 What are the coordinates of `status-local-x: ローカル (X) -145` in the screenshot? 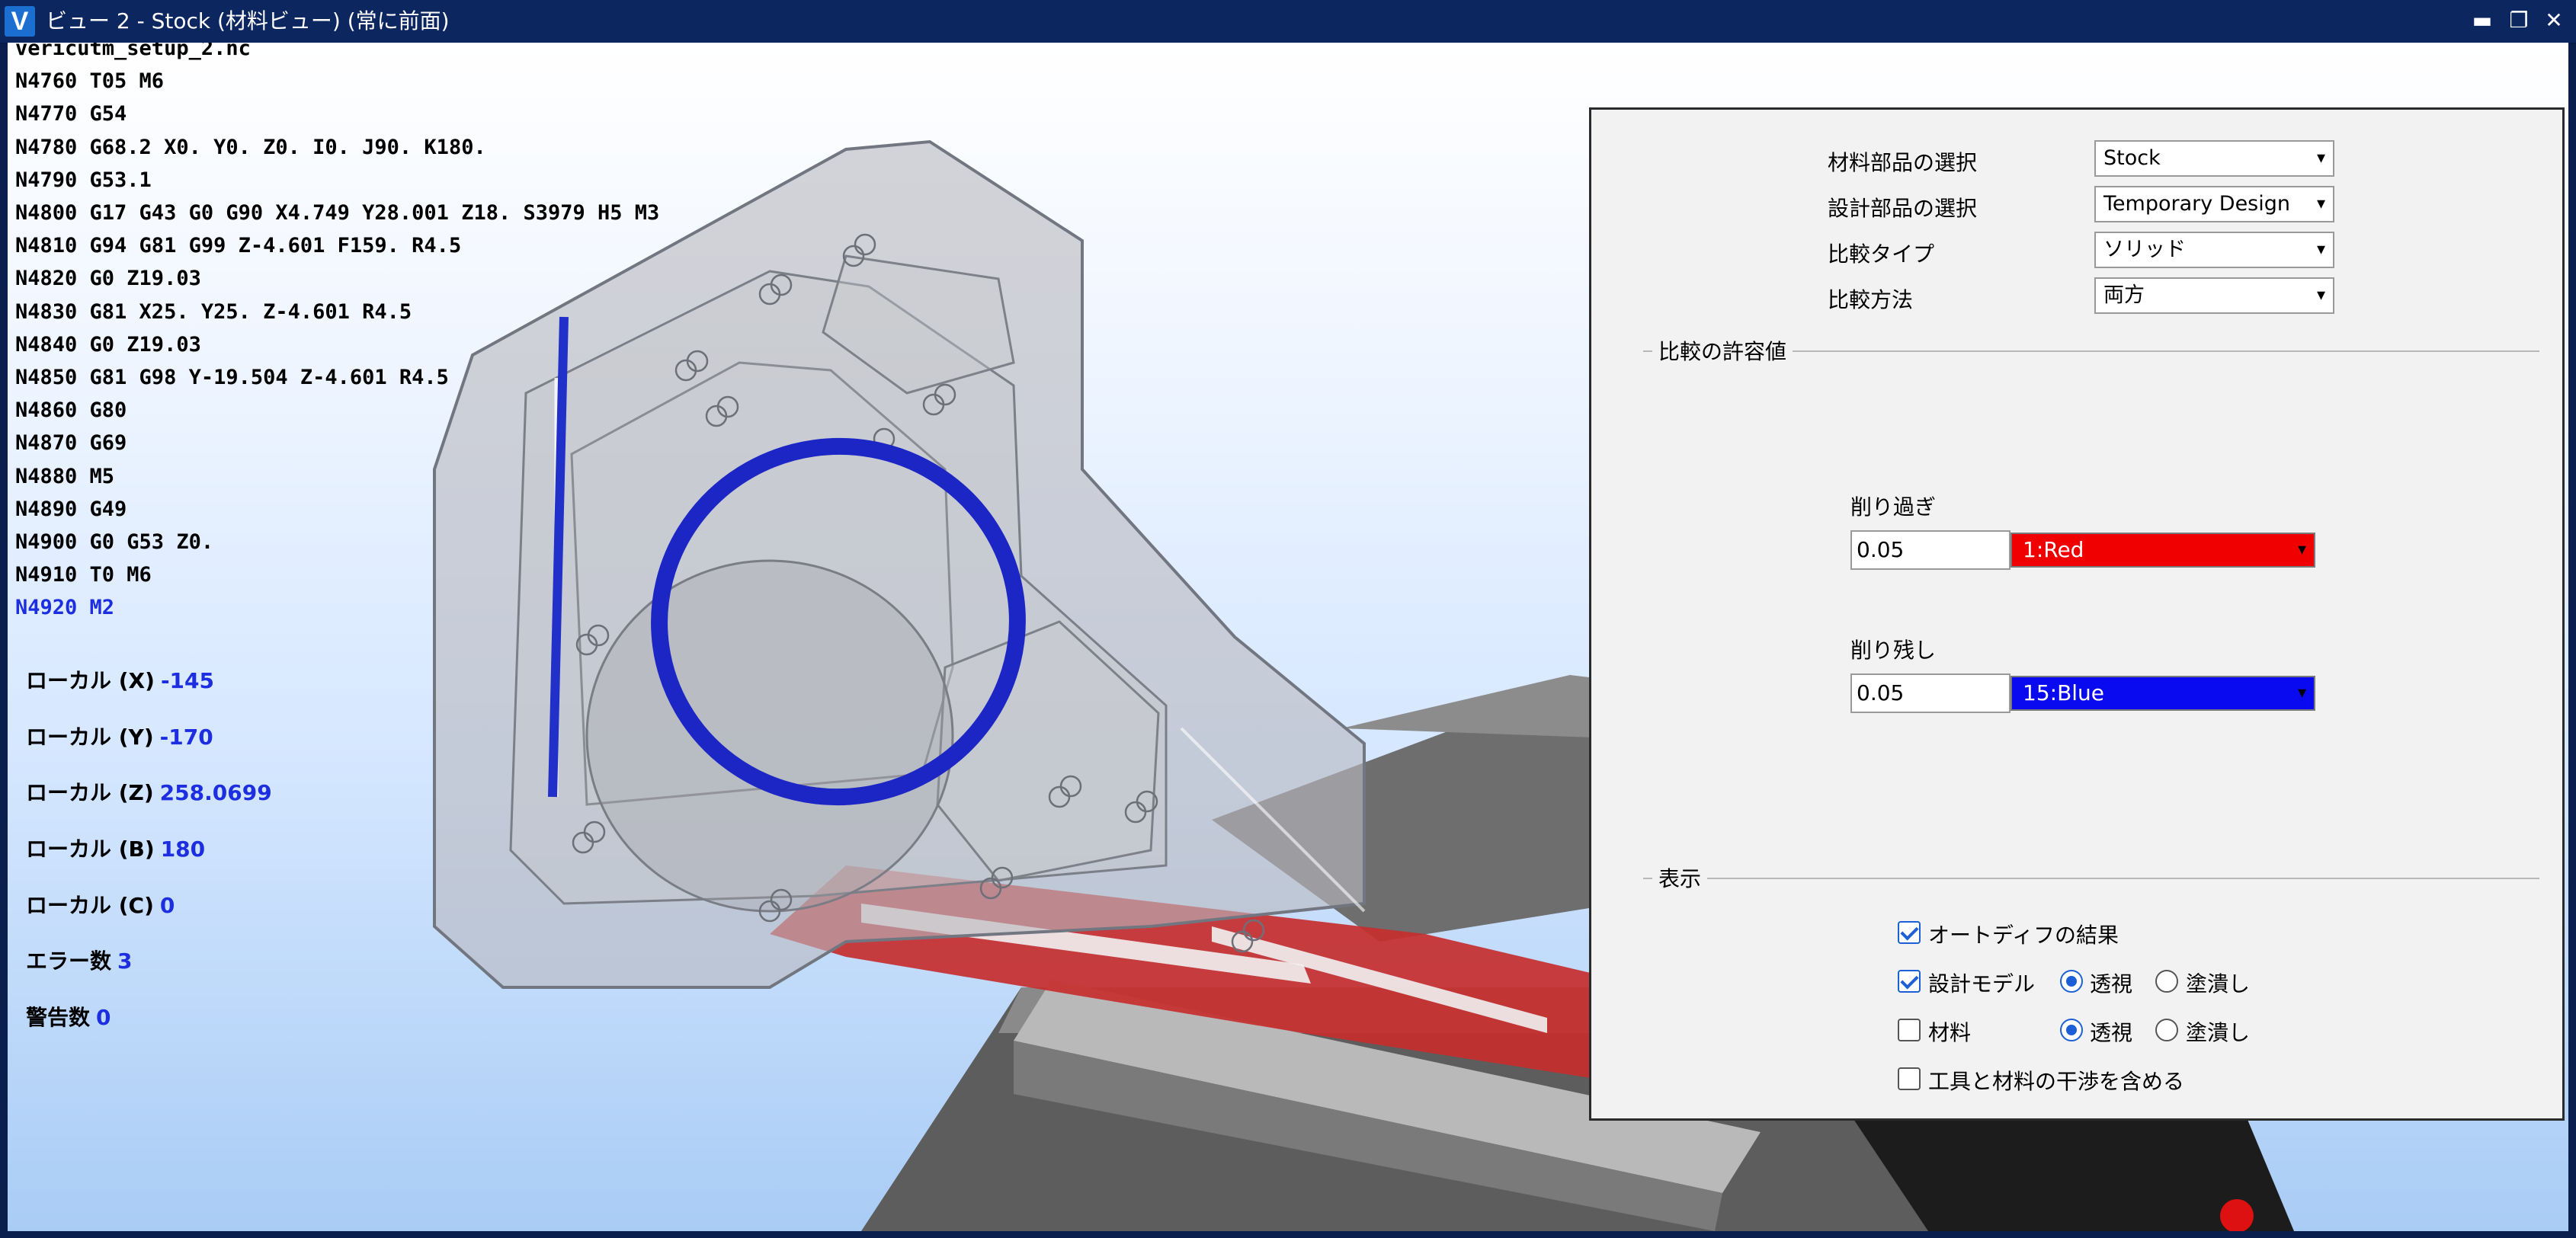 It's located at (149, 695).